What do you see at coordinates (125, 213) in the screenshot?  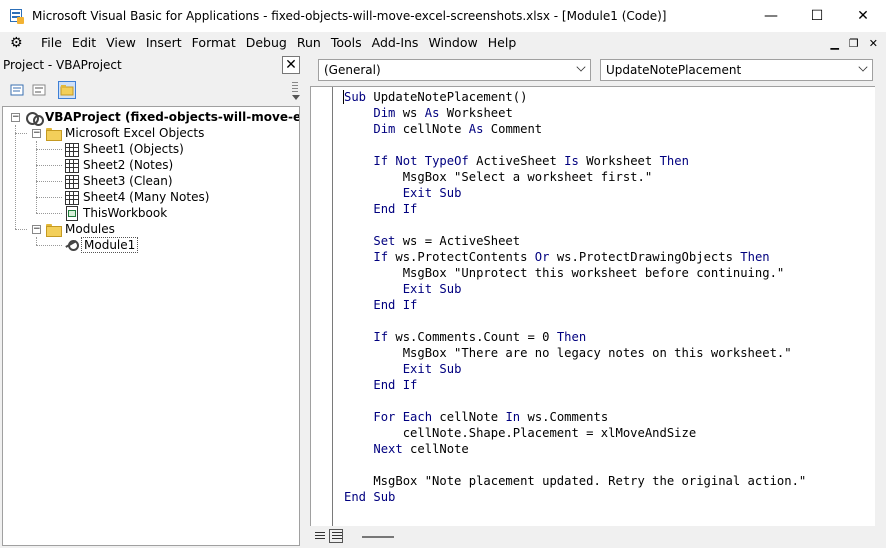 I see `tree-item-label: ThisWorkbook` at bounding box center [125, 213].